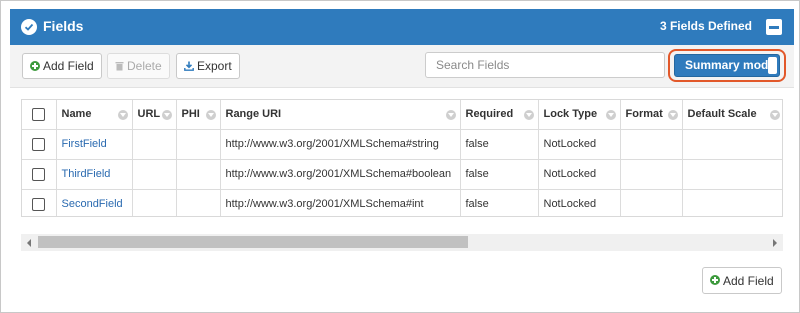 Image resolution: width=800 pixels, height=313 pixels. What do you see at coordinates (340, 202) in the screenshot?
I see `range-uri-cell: http://www.w3.org/2001/XMLSchema#int` at bounding box center [340, 202].